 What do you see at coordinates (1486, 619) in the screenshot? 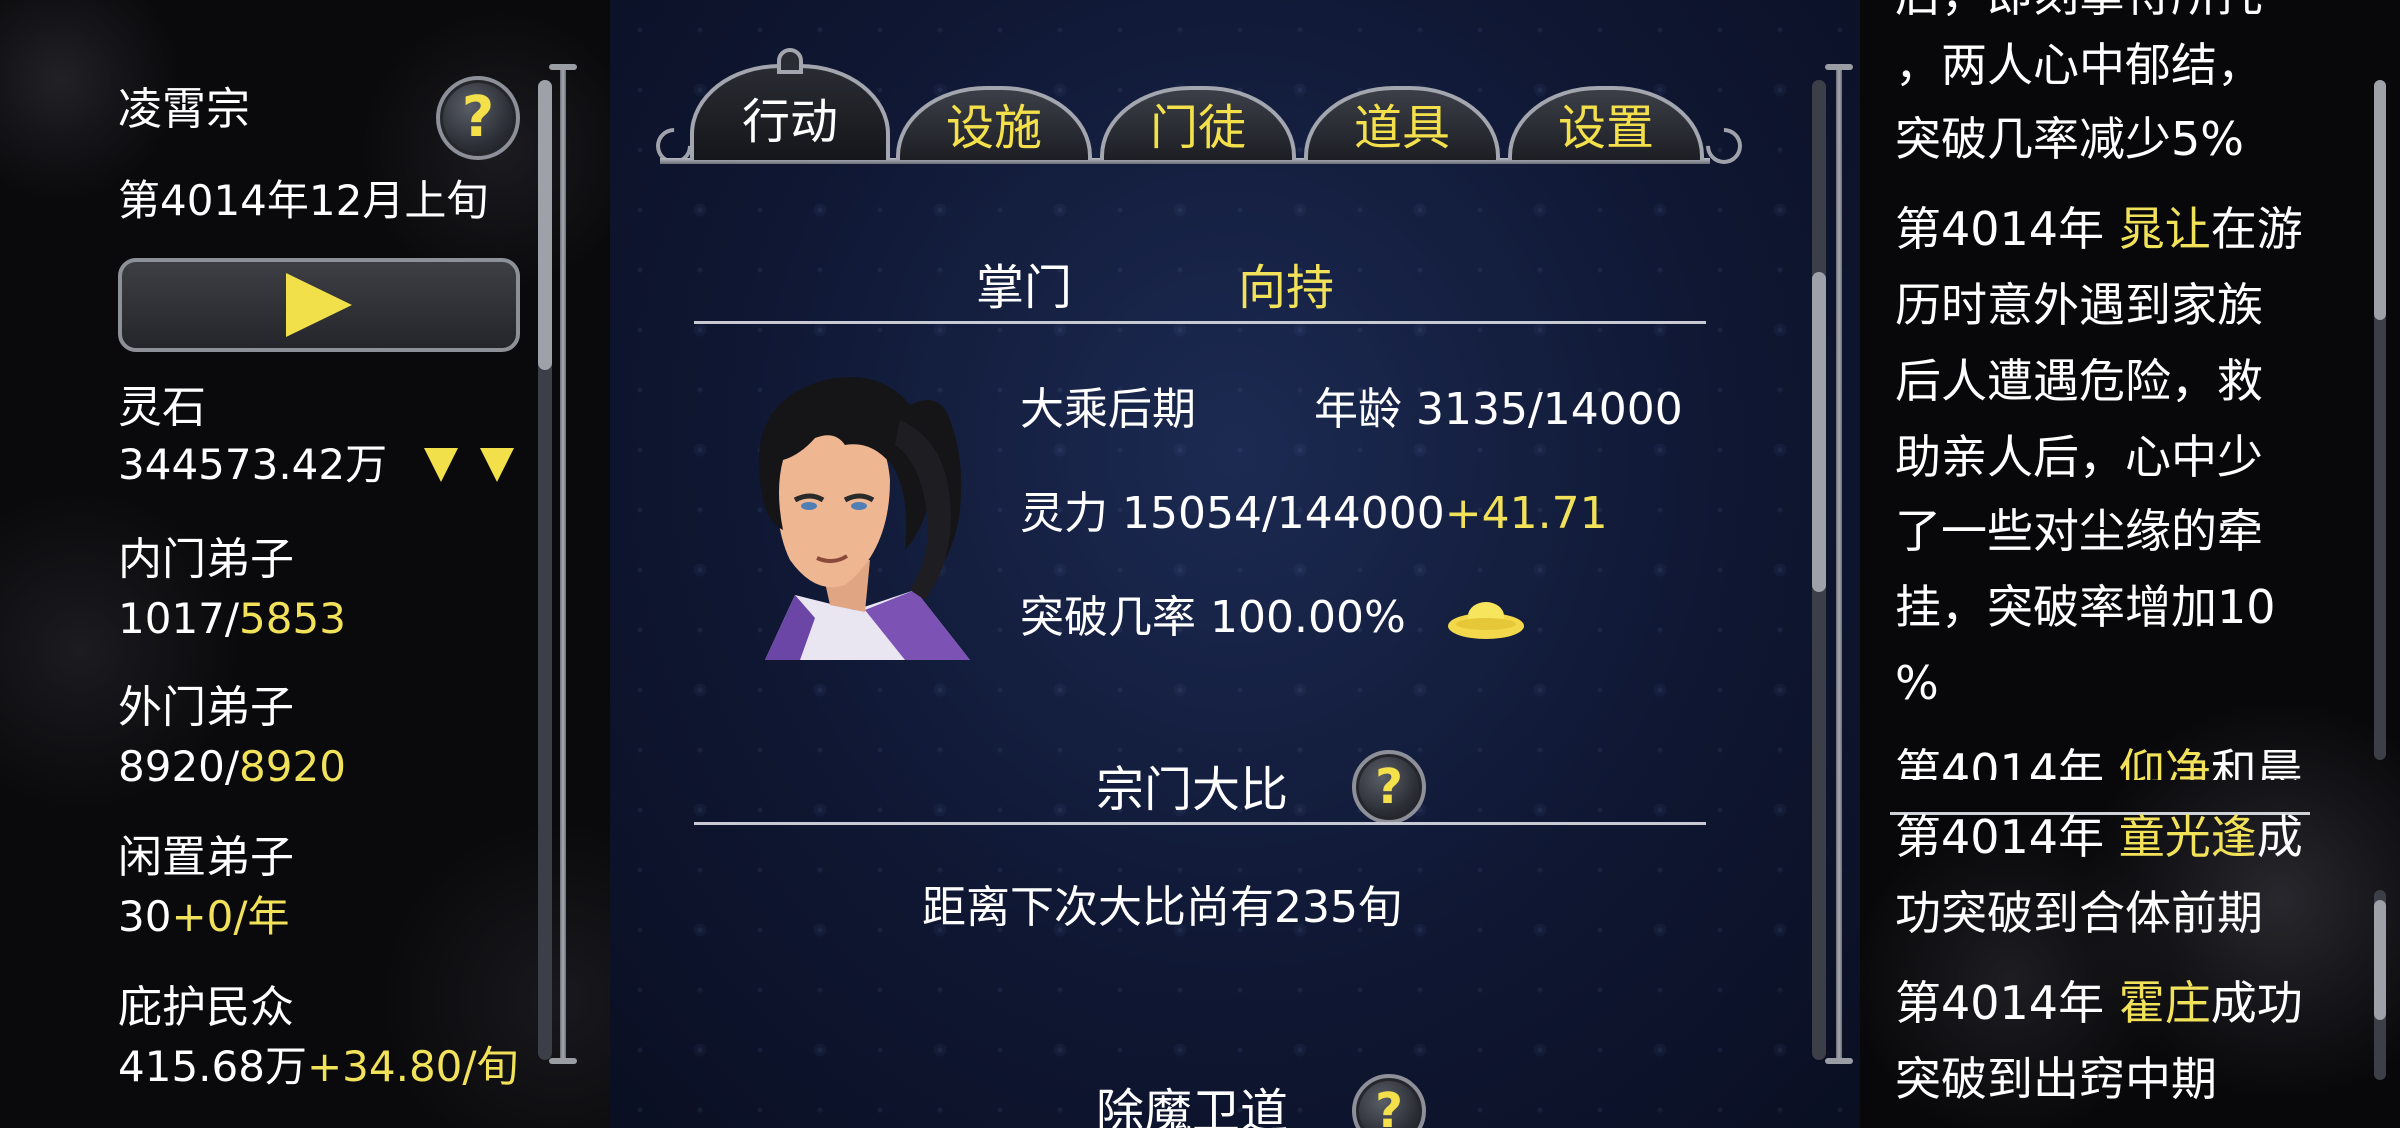
I see `ingot-icon` at bounding box center [1486, 619].